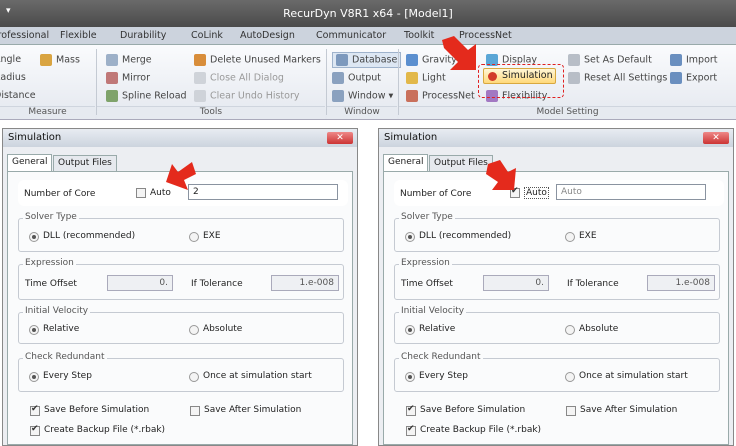 The width and height of the screenshot is (736, 446). I want to click on tab-output-files: Output Files, so click(85, 163).